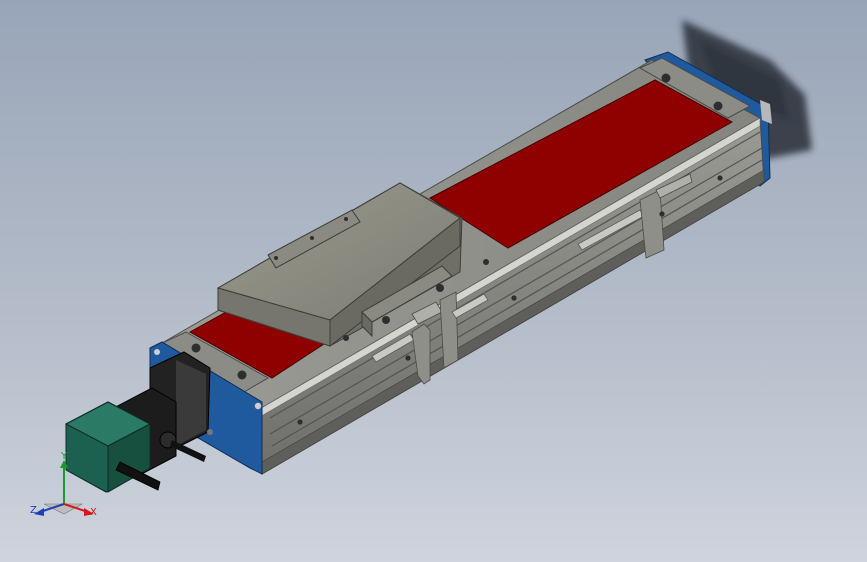  What do you see at coordinates (64, 486) in the screenshot?
I see `coordinate-triad: X Y Z` at bounding box center [64, 486].